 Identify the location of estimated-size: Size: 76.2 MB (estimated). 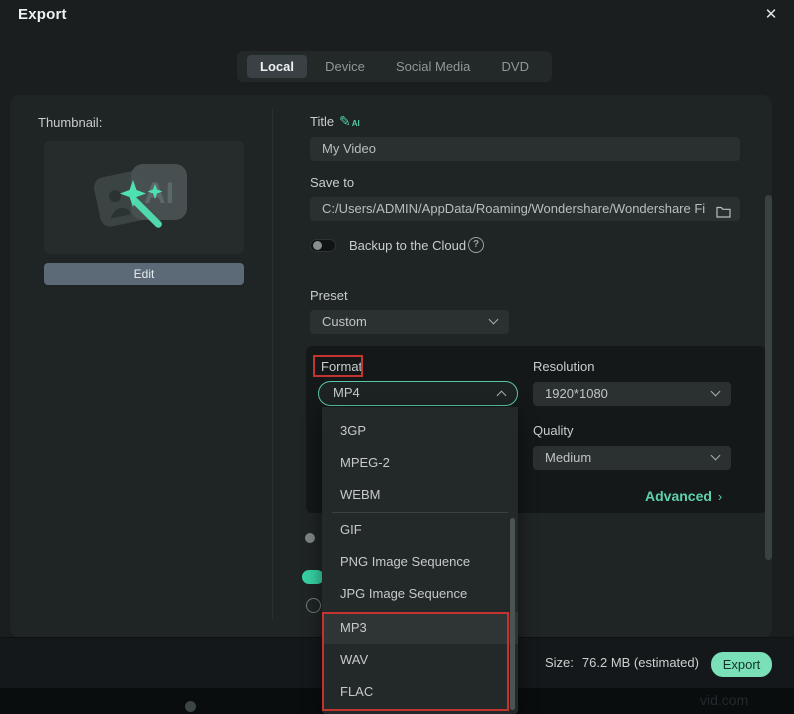
(622, 662).